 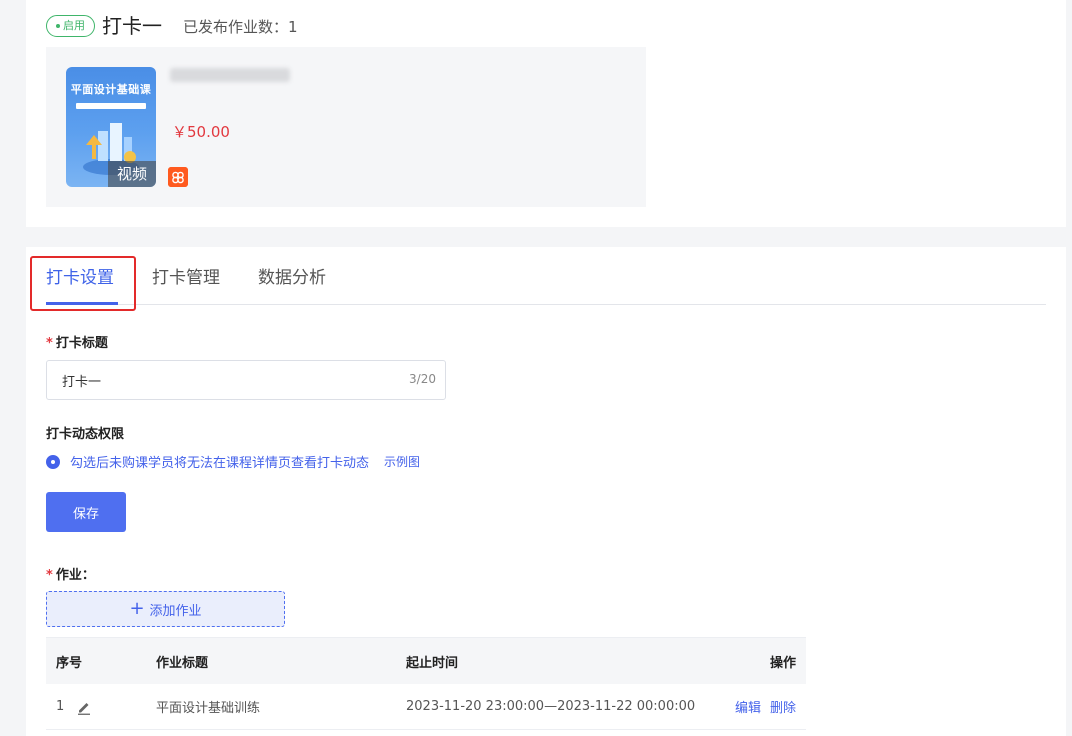 I want to click on title-field-label: * 打卡标题, so click(x=77, y=343).